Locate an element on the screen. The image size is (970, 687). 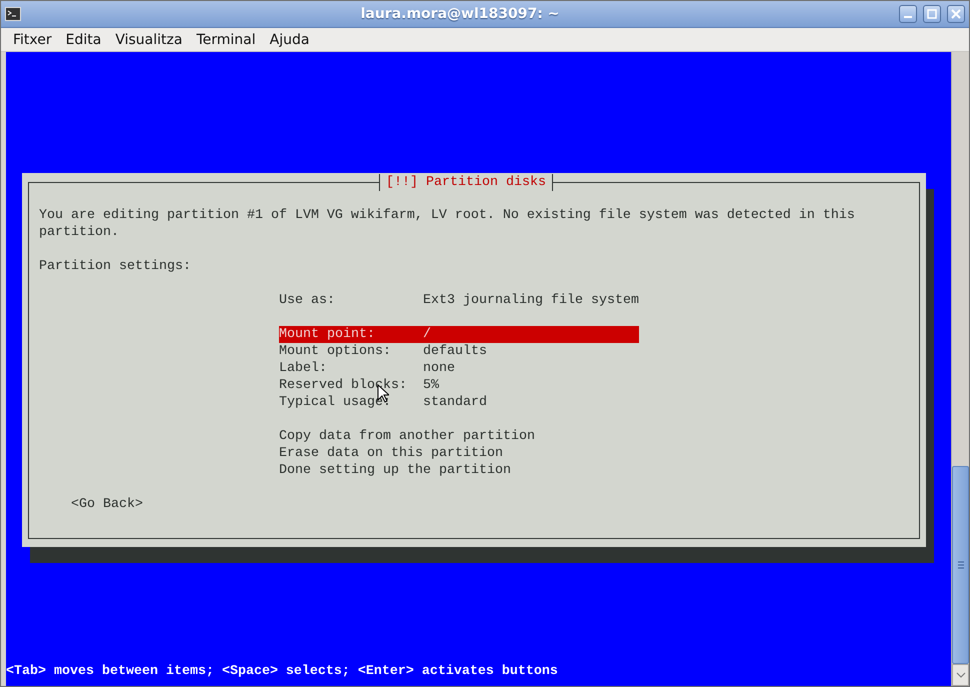
dialog-message: You are editing partition #1 of LVM VG wikifarm, LV root. No existing file system was detected in this partition. is located at coordinates (447, 224).